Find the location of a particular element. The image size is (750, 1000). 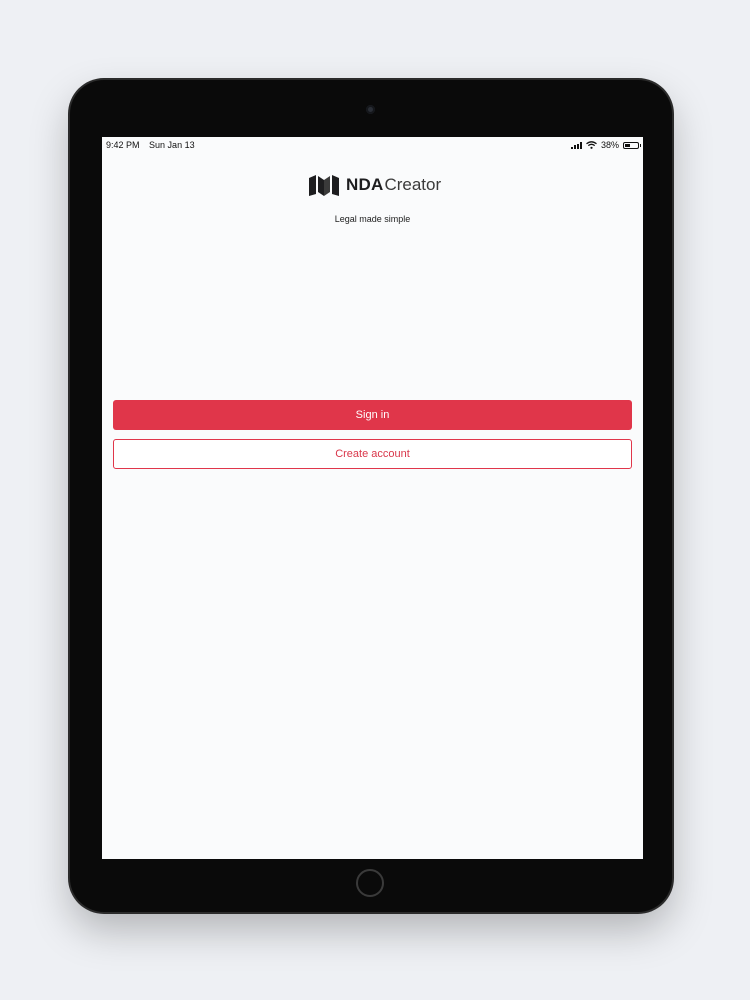

logo-wordmark: NDACreator is located at coordinates (393, 185).